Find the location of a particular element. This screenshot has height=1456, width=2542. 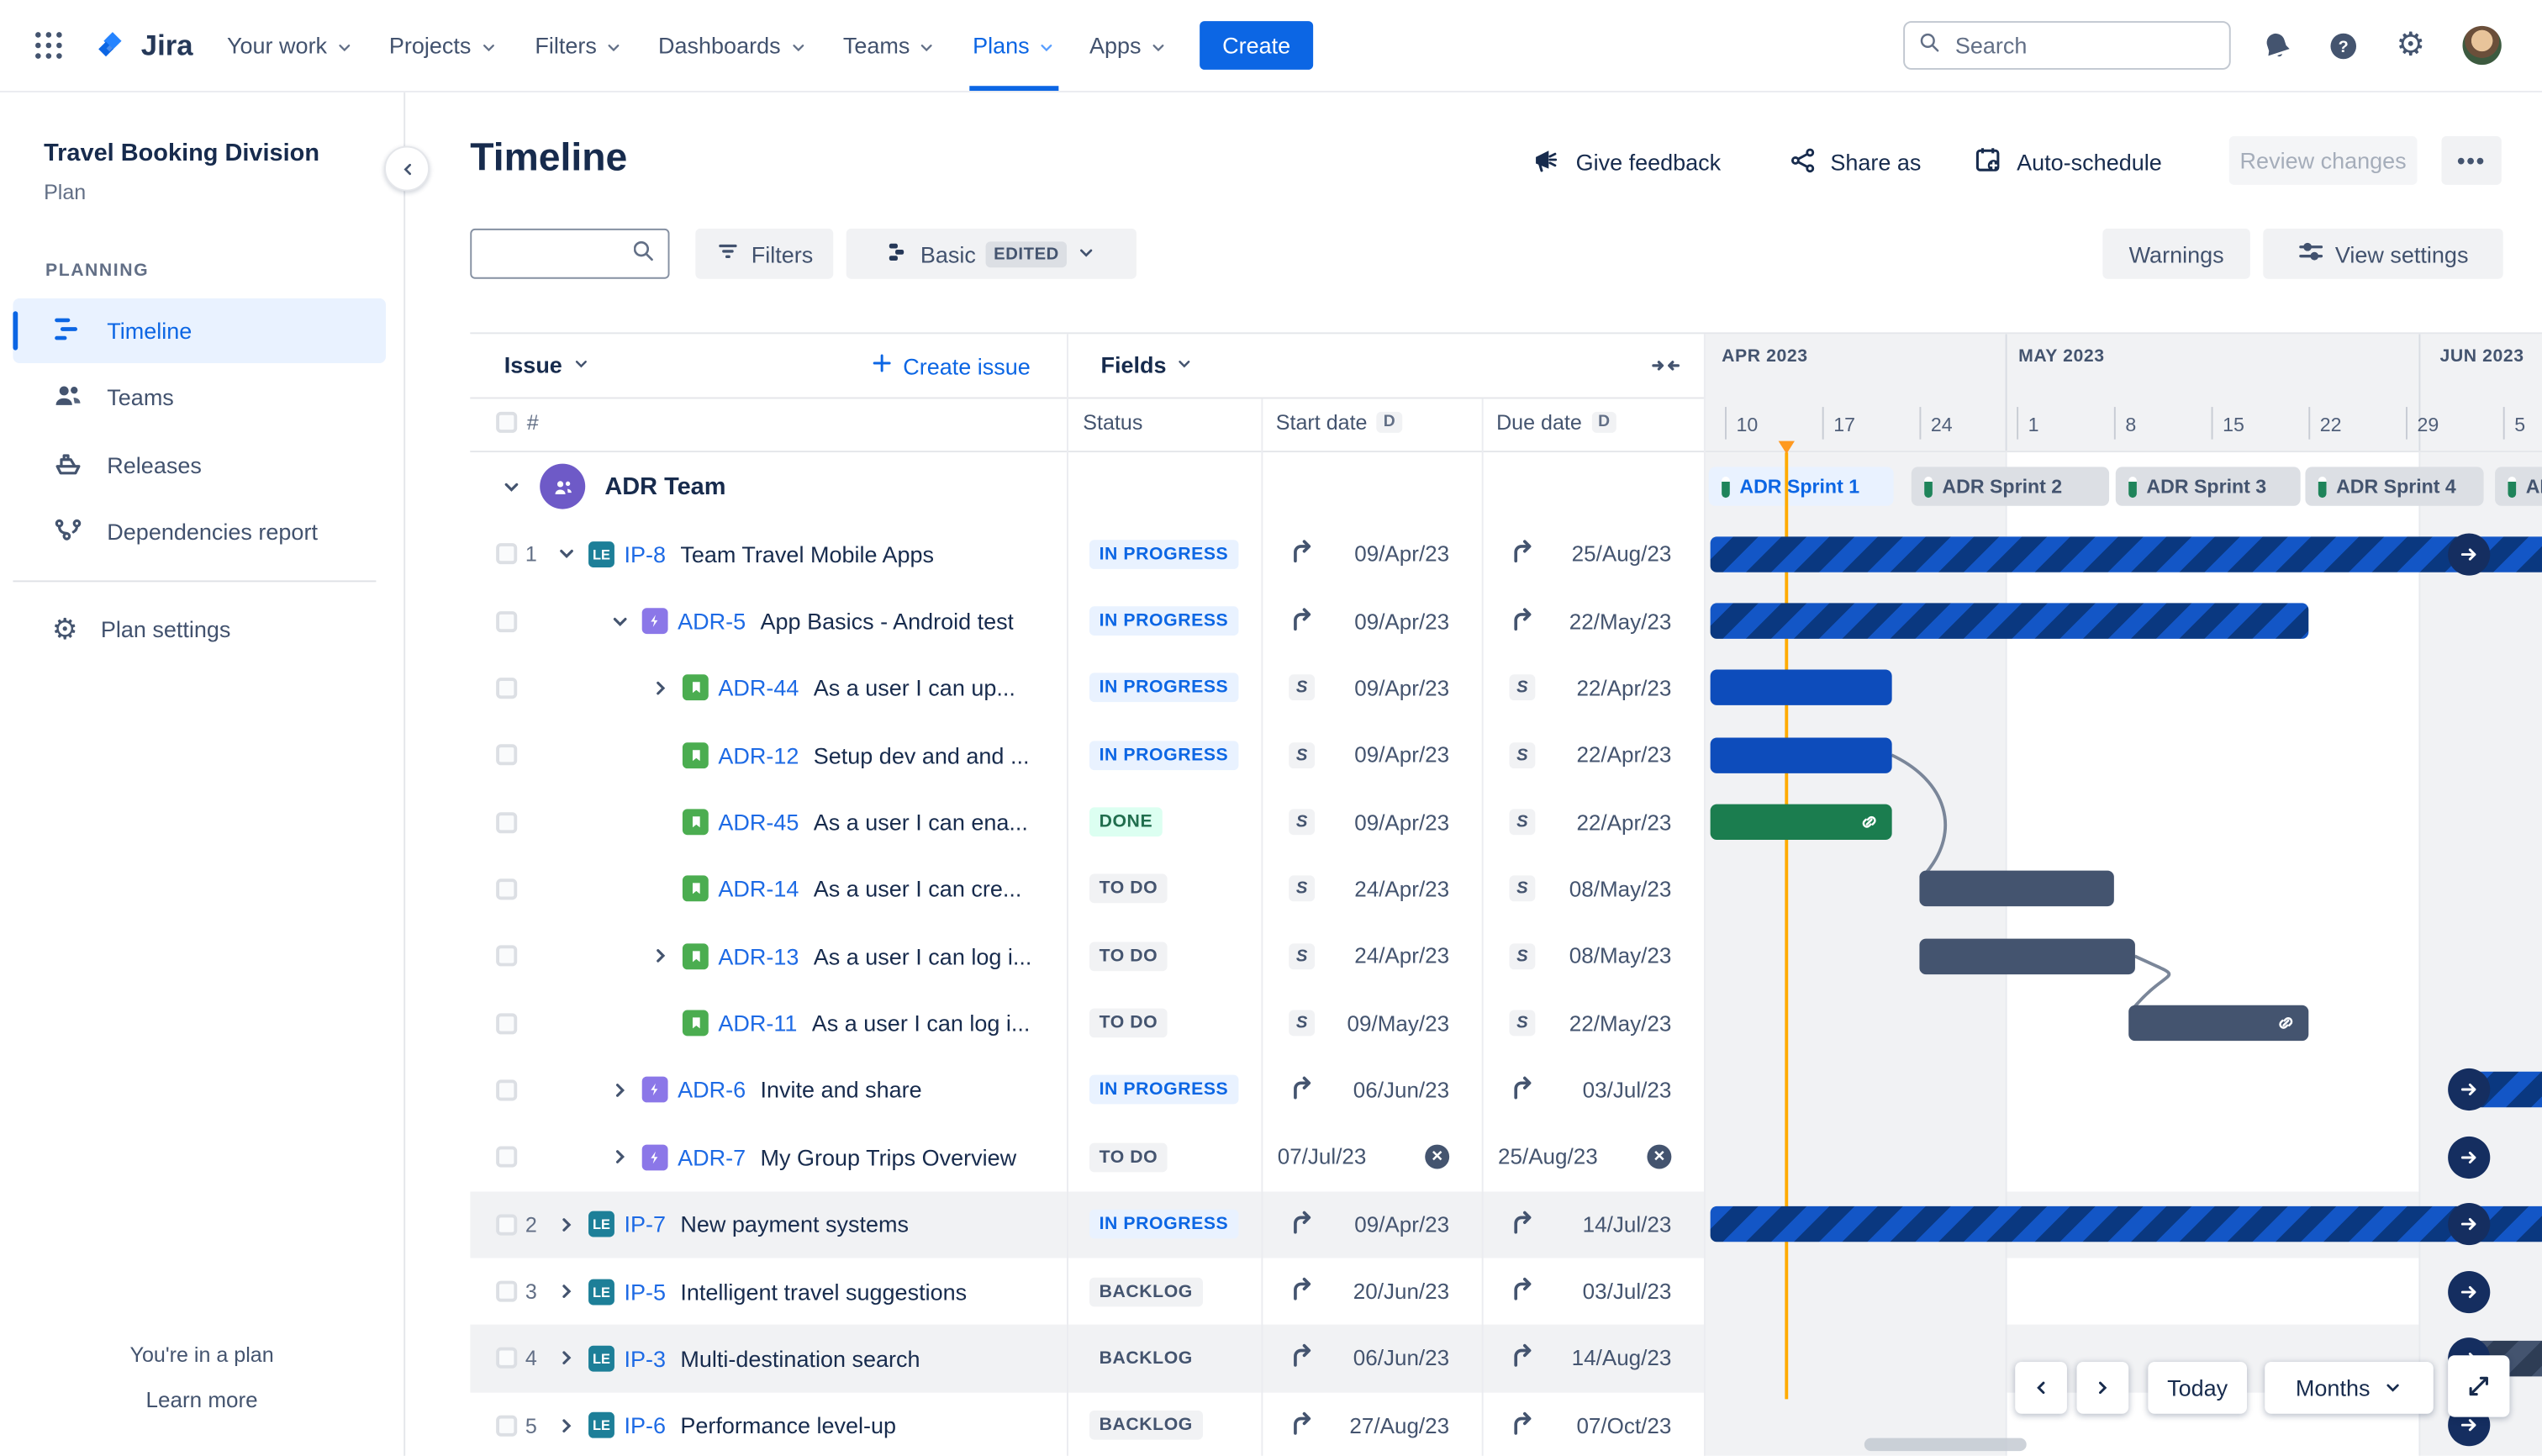

global-search is located at coordinates (2067, 45).